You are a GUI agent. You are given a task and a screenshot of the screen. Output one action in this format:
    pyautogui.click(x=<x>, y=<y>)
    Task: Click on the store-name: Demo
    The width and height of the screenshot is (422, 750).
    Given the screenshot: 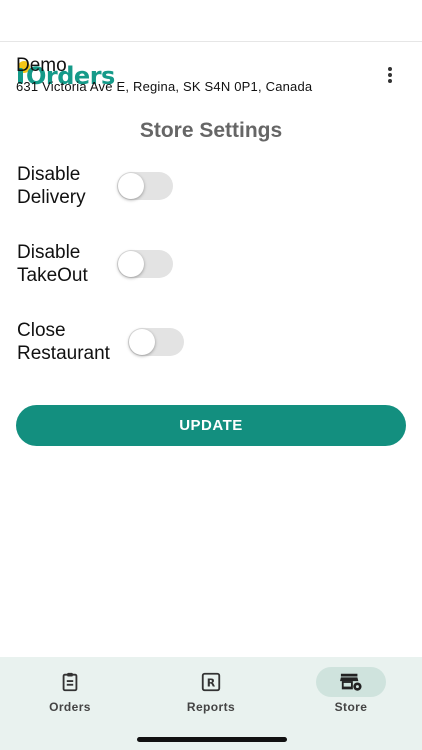 What is the action you would take?
    pyautogui.click(x=41, y=65)
    